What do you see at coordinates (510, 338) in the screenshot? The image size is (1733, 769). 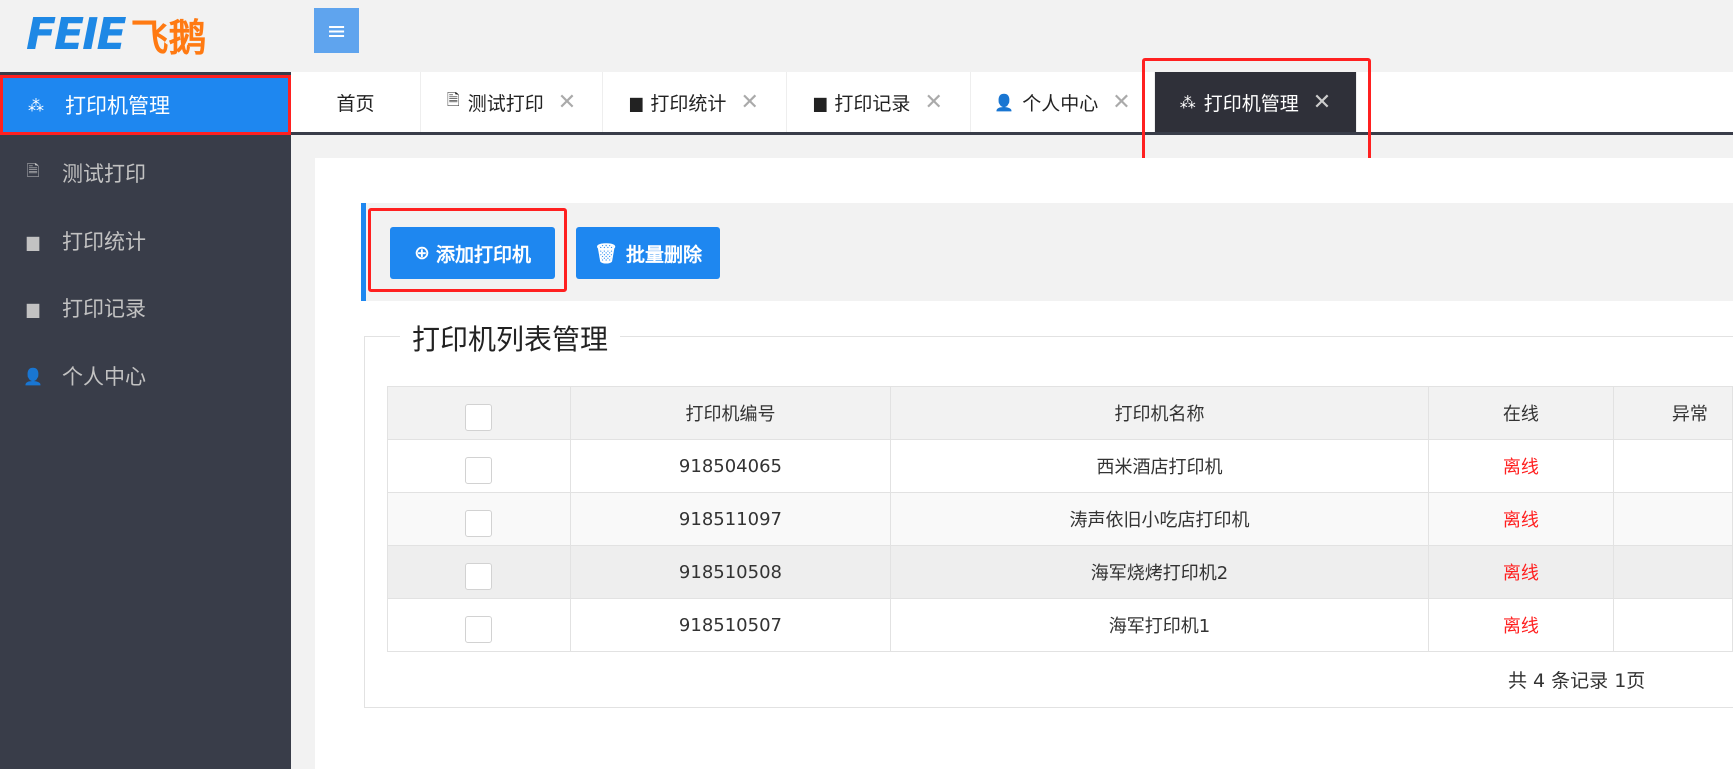 I see `section-title: 打印机列表管理` at bounding box center [510, 338].